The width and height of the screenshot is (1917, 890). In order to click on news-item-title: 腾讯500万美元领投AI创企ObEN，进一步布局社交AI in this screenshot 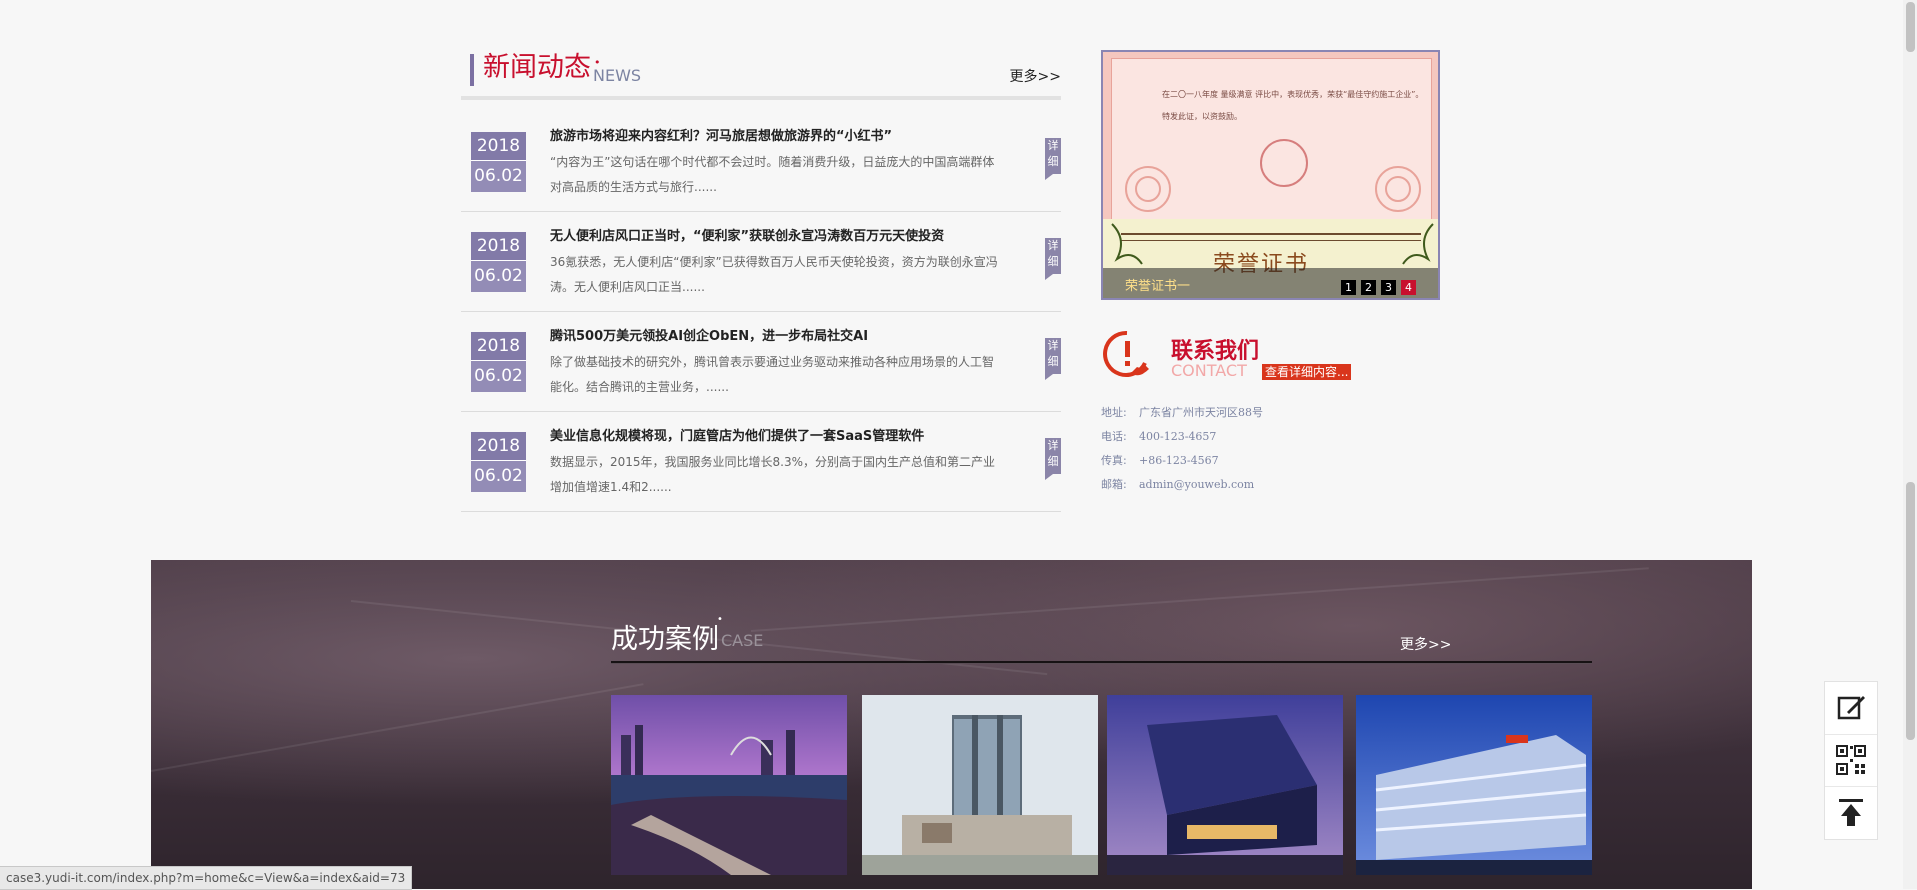, I will do `click(709, 334)`.